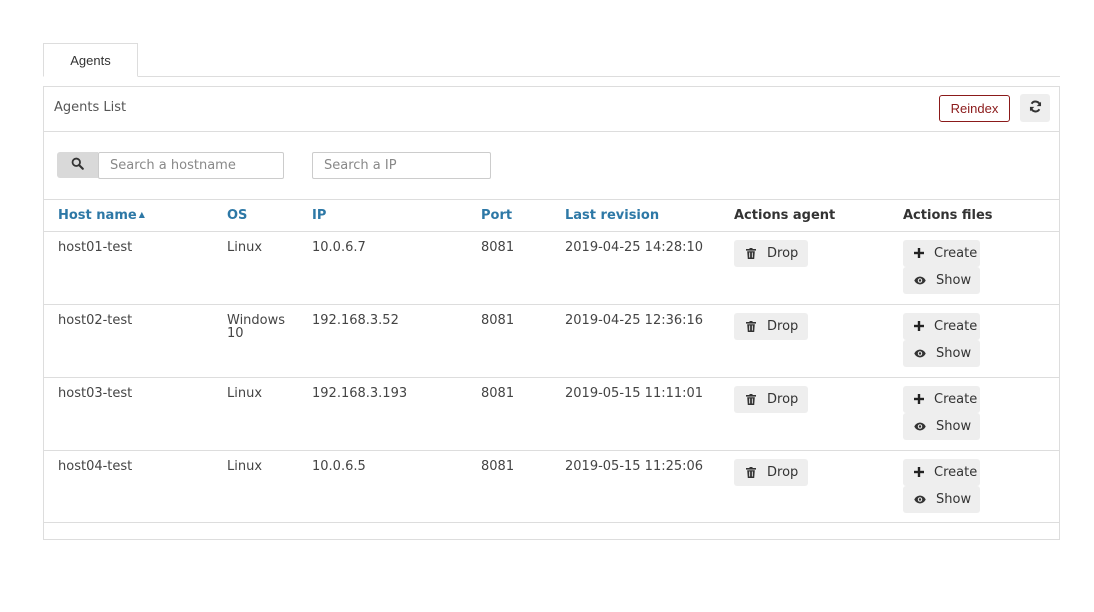  Describe the element at coordinates (635, 268) in the screenshot. I see `cell-last-revision: 2019-04-25 14:28:10` at that location.